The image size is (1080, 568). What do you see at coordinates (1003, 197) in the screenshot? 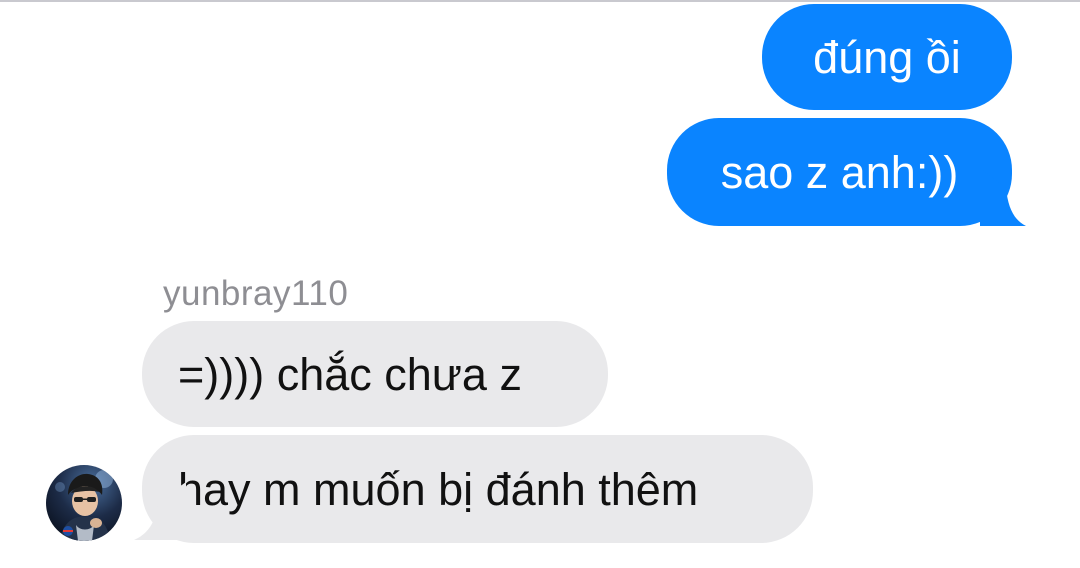
I see `outgoing-bubble-tail` at bounding box center [1003, 197].